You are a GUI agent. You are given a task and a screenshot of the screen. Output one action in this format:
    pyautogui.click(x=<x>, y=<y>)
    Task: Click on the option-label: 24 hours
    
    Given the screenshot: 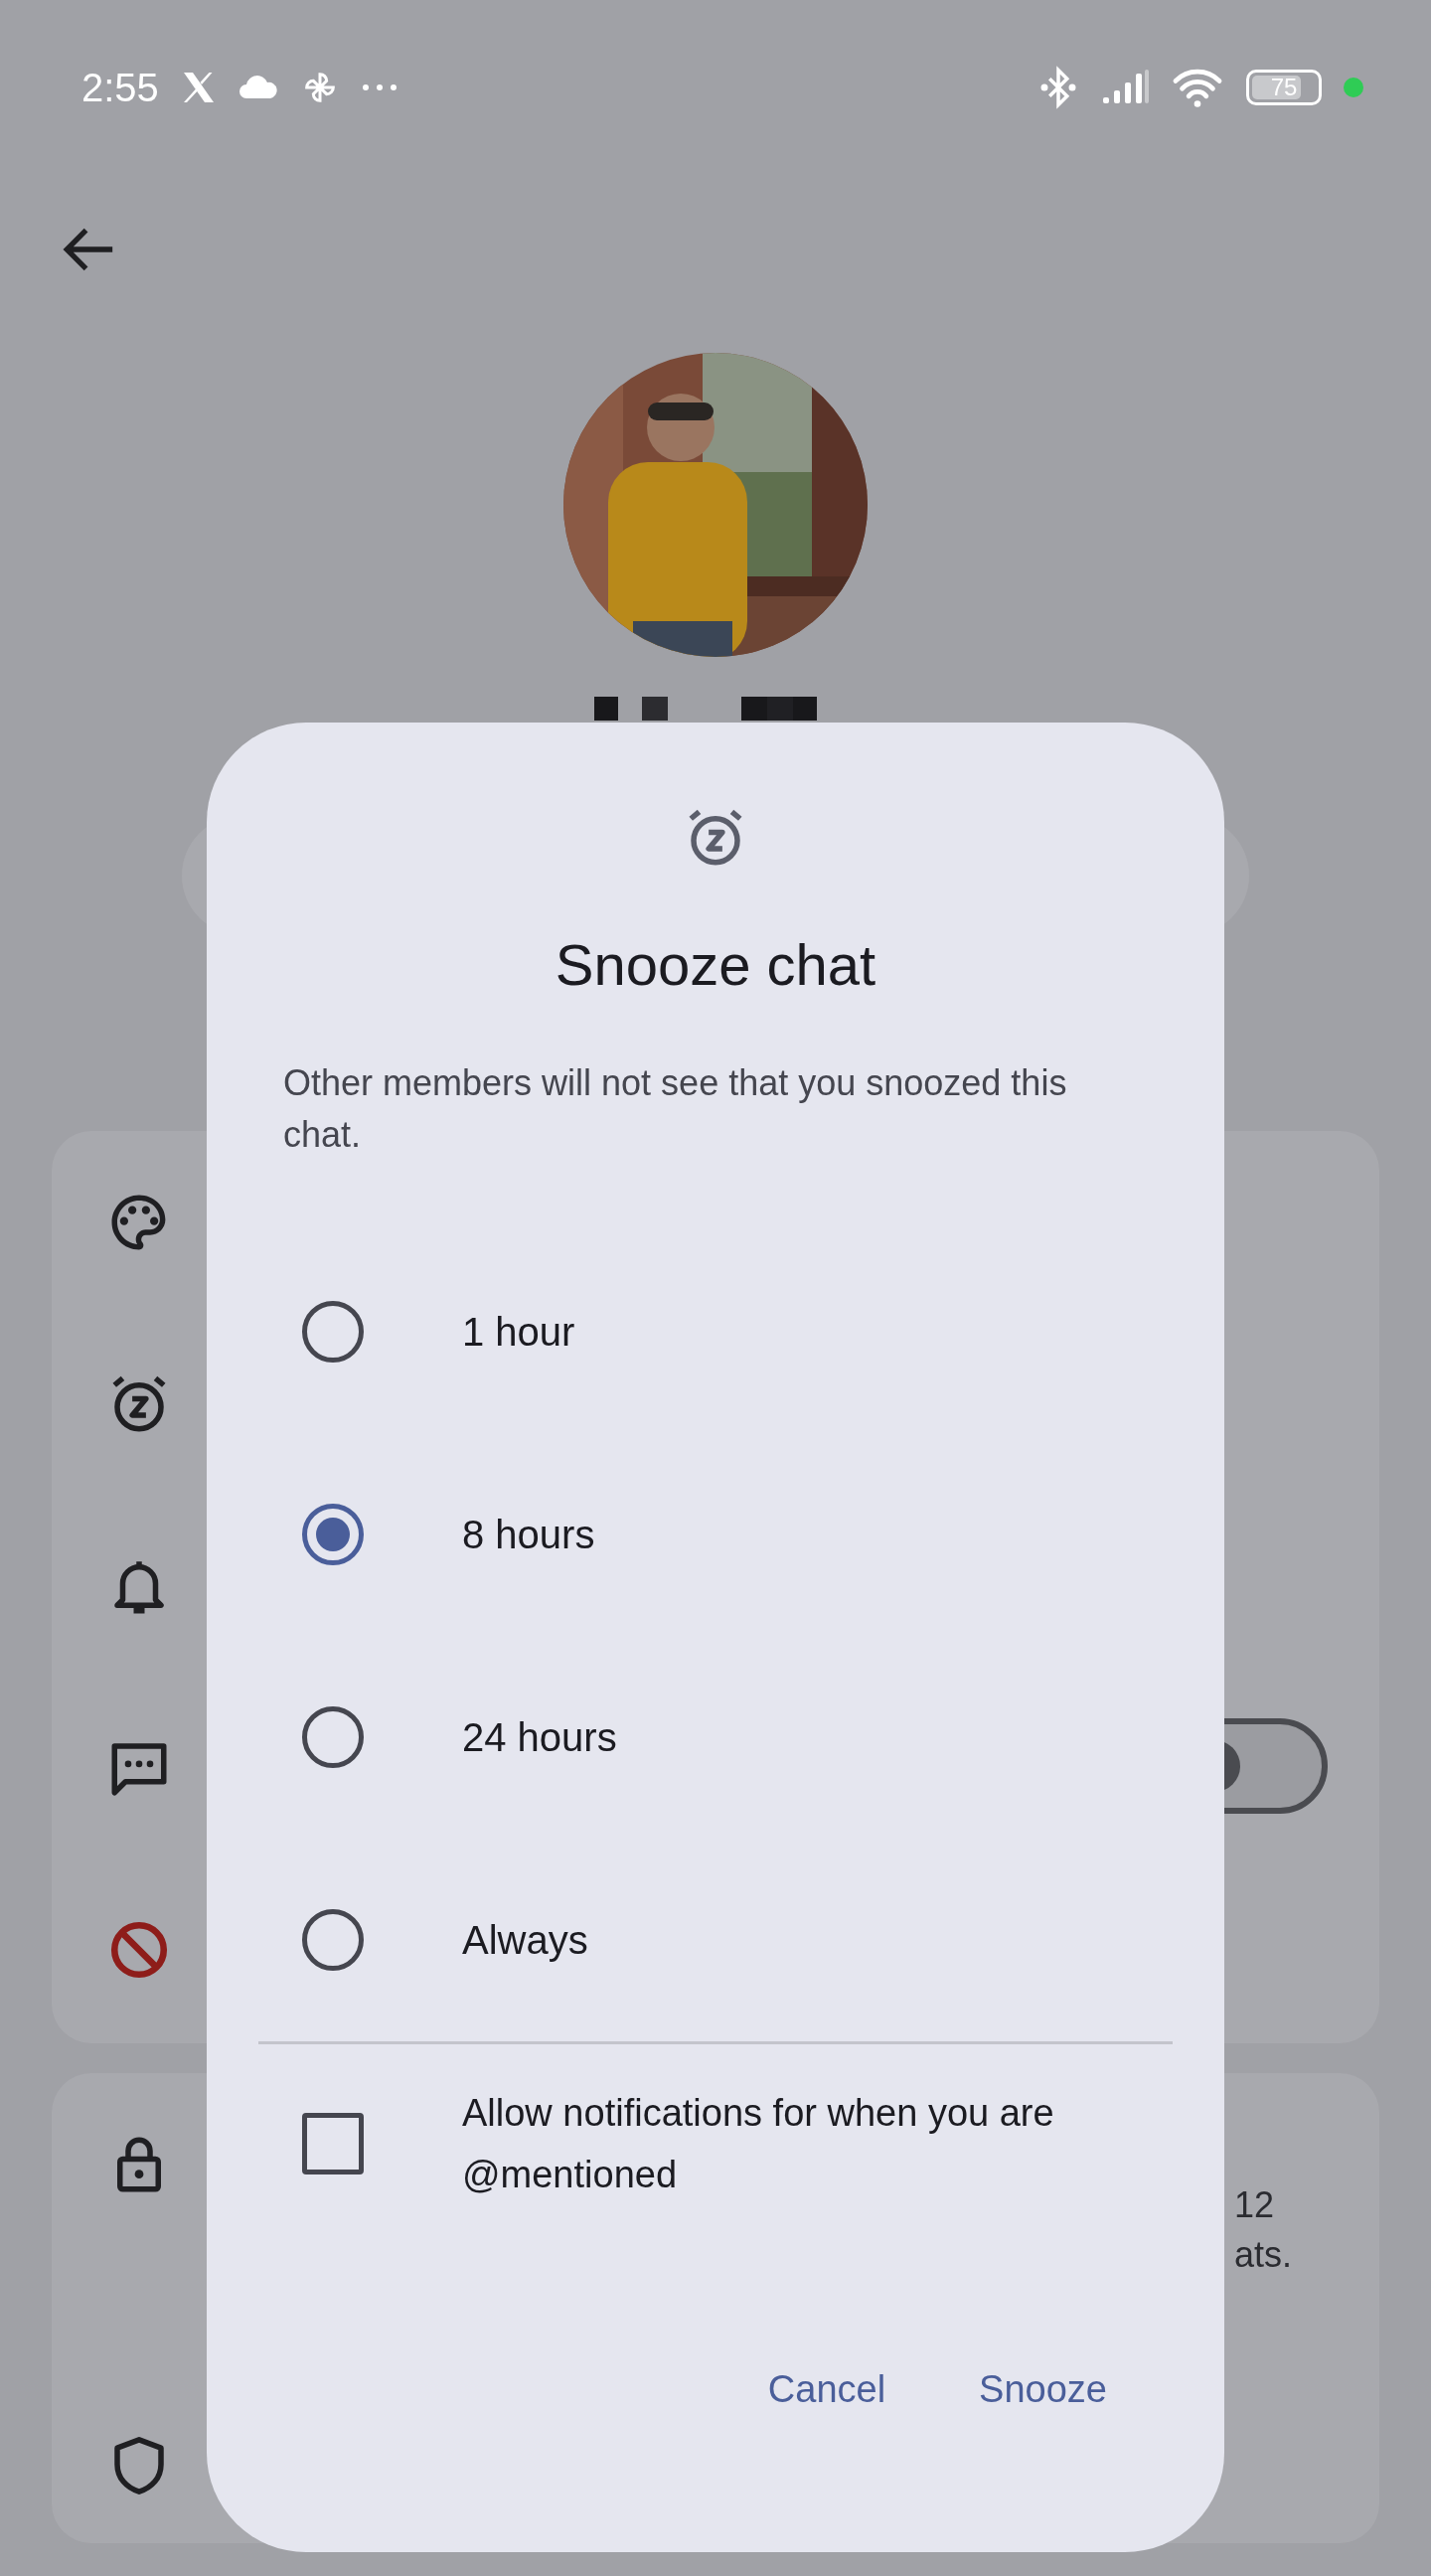 What is the action you would take?
    pyautogui.click(x=539, y=1737)
    